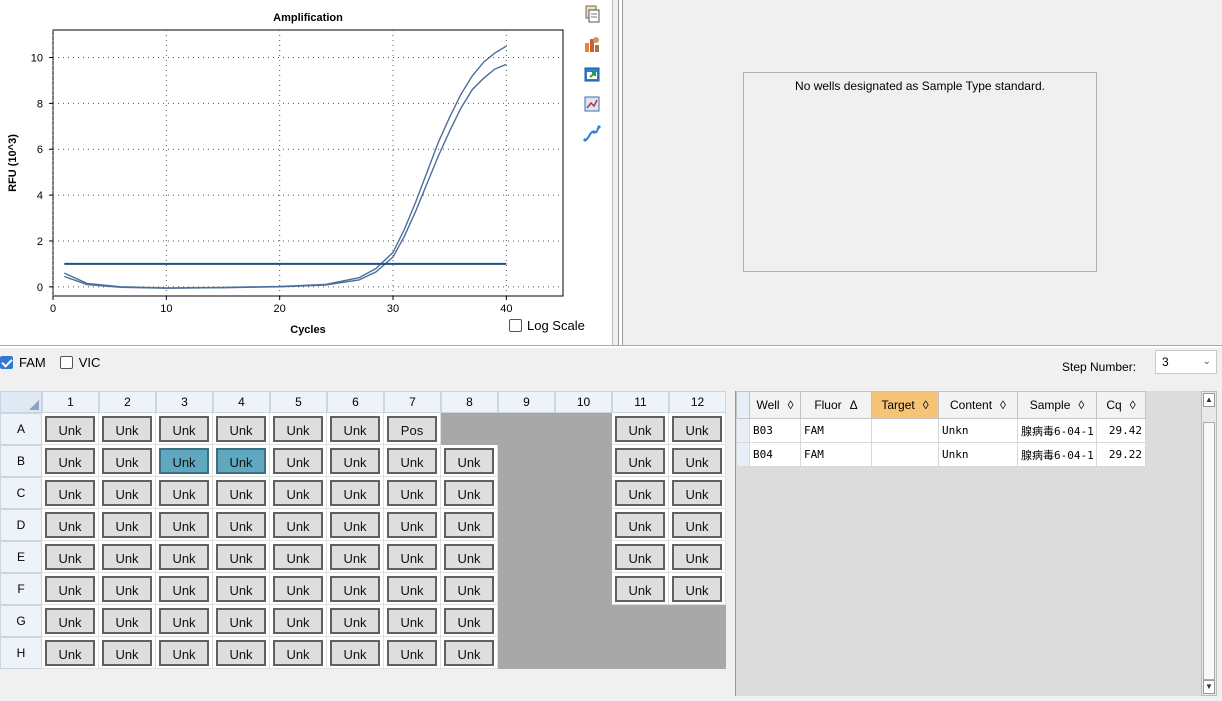 This screenshot has width=1222, height=701. I want to click on well-e7: Unk, so click(412, 556).